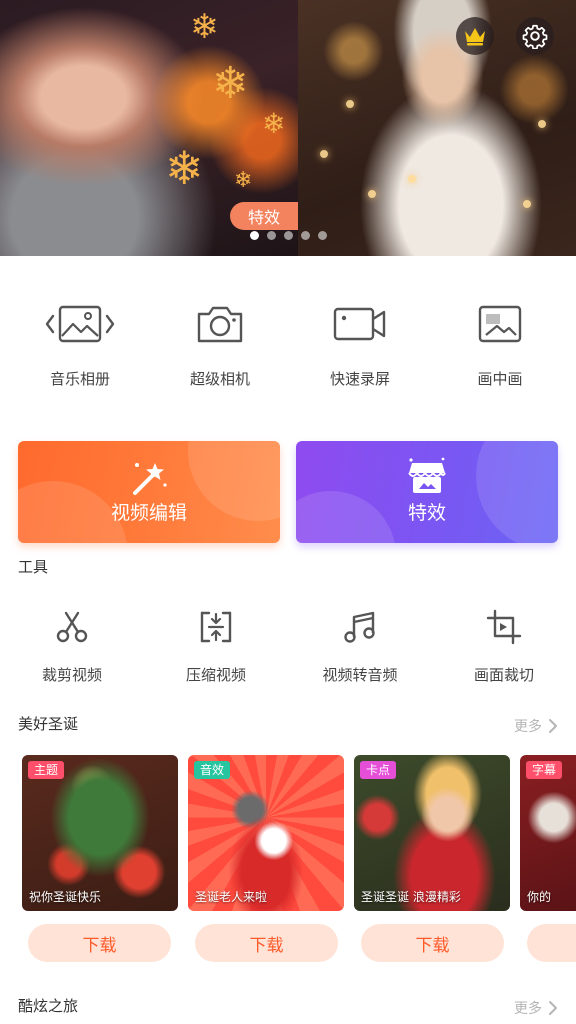 This screenshot has height=1024, width=576. What do you see at coordinates (219, 379) in the screenshot?
I see `quick-tool-label: 超级相机` at bounding box center [219, 379].